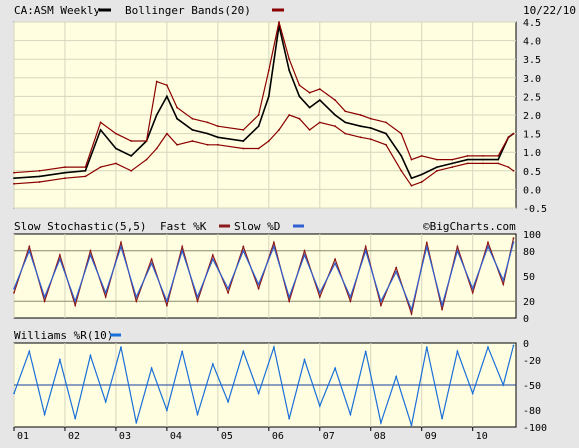  What do you see at coordinates (529, 252) in the screenshot?
I see `stochastic-y-tick-label: 80` at bounding box center [529, 252].